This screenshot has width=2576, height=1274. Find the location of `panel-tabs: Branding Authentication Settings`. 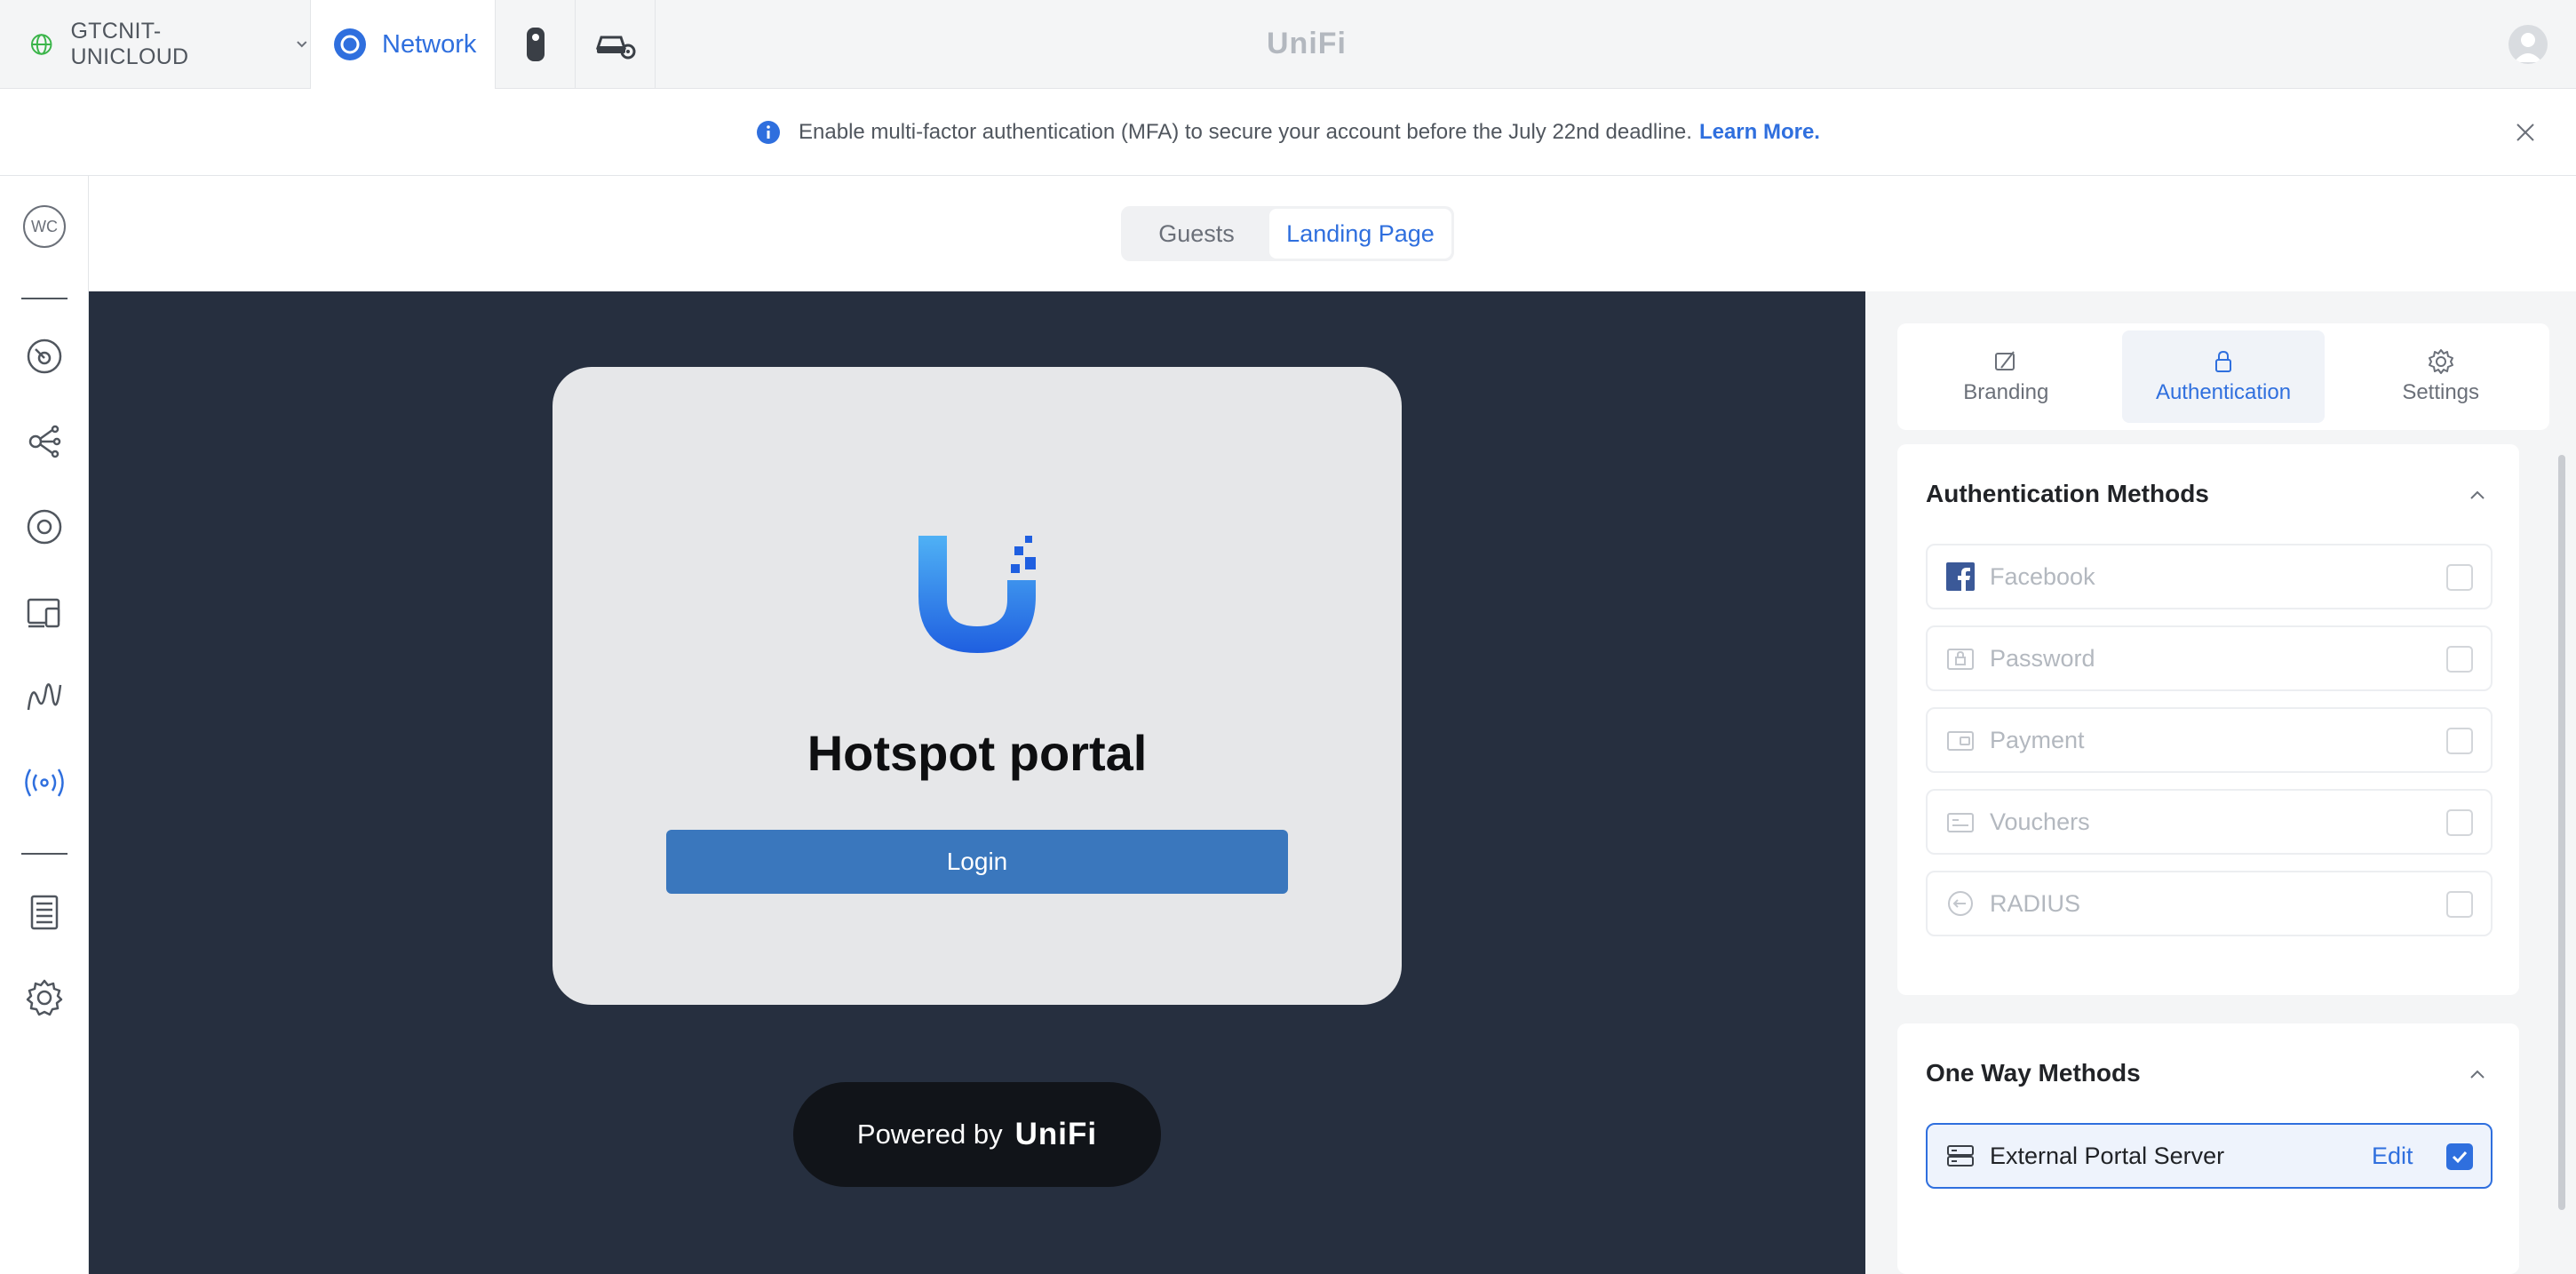

panel-tabs: Branding Authentication Settings is located at coordinates (2223, 376).